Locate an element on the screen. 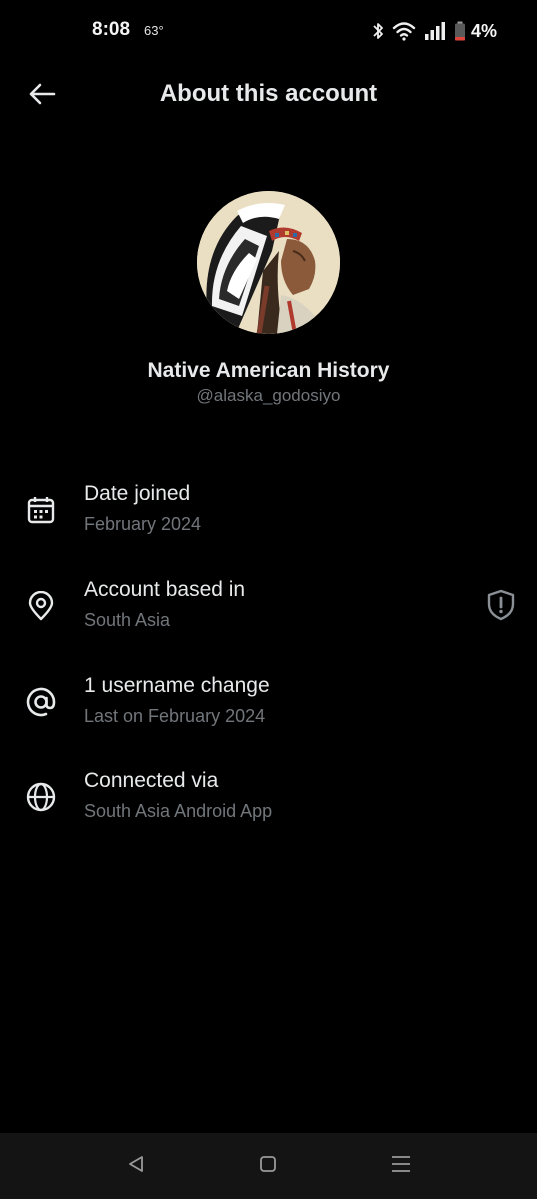 This screenshot has height=1199, width=537. status-icons: 4% is located at coordinates (434, 31).